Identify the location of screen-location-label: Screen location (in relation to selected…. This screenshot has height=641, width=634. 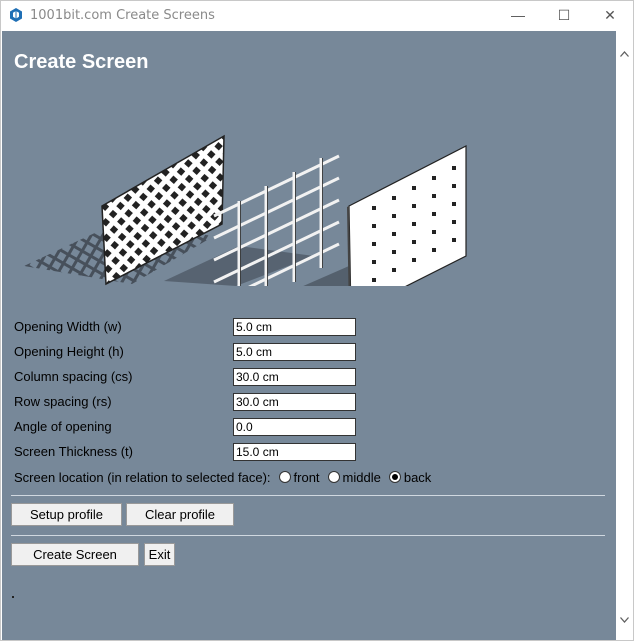
(142, 477).